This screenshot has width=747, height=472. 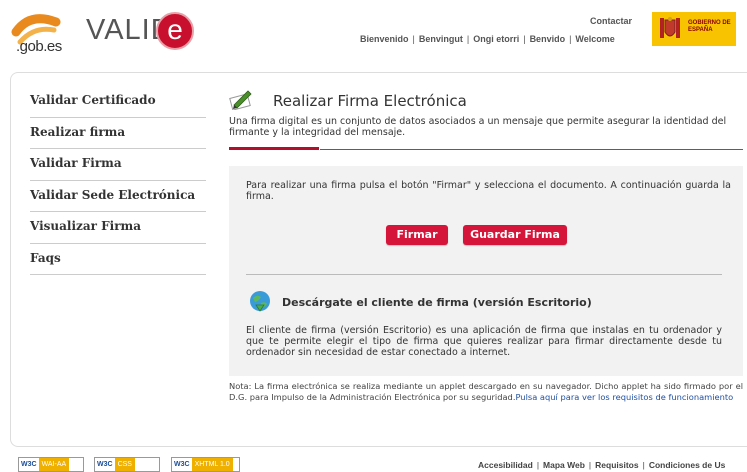 I want to click on gobierno-espana-text: GOBIERNO DE ESPAÑA, so click(x=709, y=26).